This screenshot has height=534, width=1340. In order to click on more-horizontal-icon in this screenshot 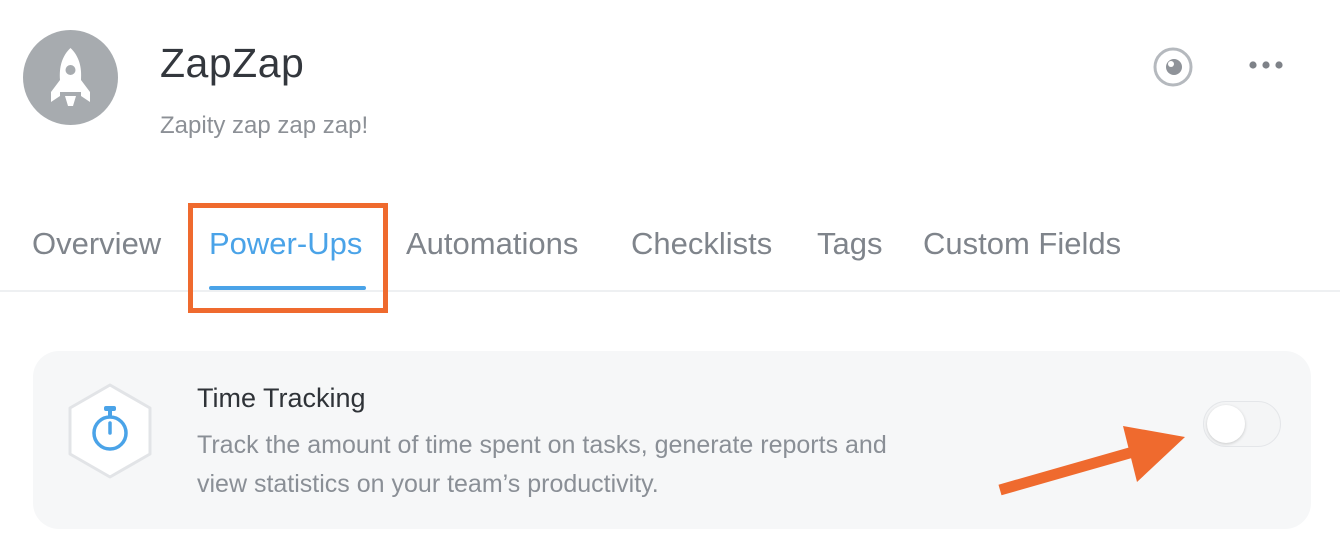, I will do `click(1266, 65)`.